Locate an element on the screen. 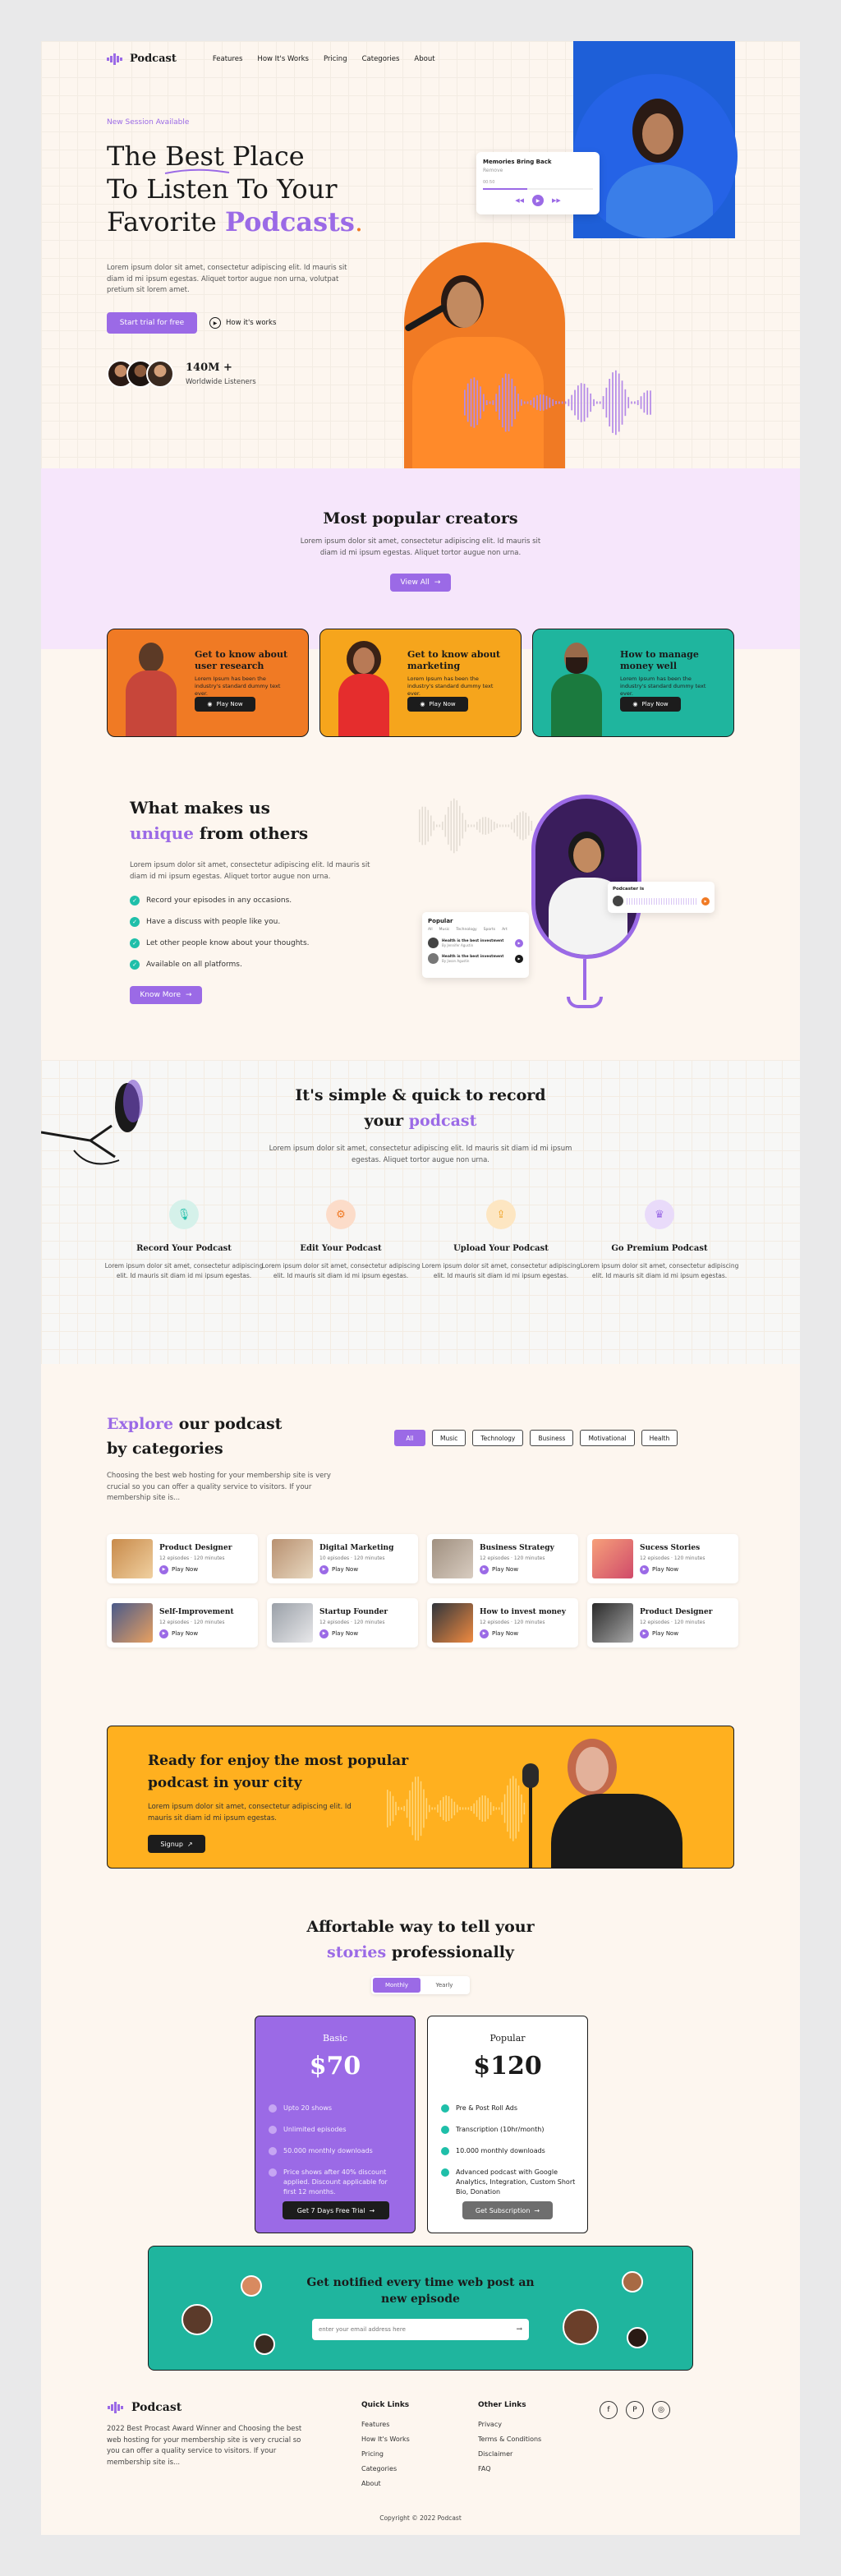 This screenshot has height=2576, width=841. filter-technology: Technology is located at coordinates (498, 1438).